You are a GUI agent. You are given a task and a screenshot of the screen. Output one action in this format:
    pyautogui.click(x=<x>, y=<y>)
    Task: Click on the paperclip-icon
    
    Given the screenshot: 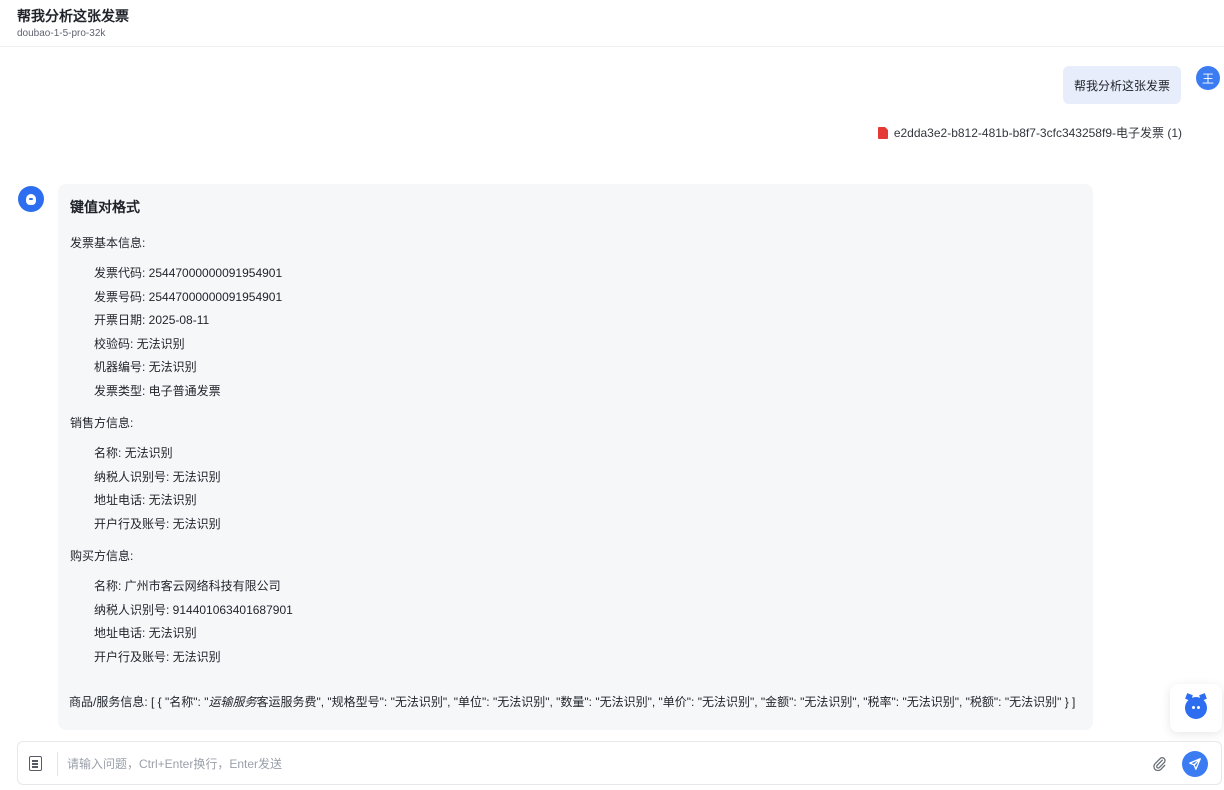 What is the action you would take?
    pyautogui.click(x=1159, y=763)
    